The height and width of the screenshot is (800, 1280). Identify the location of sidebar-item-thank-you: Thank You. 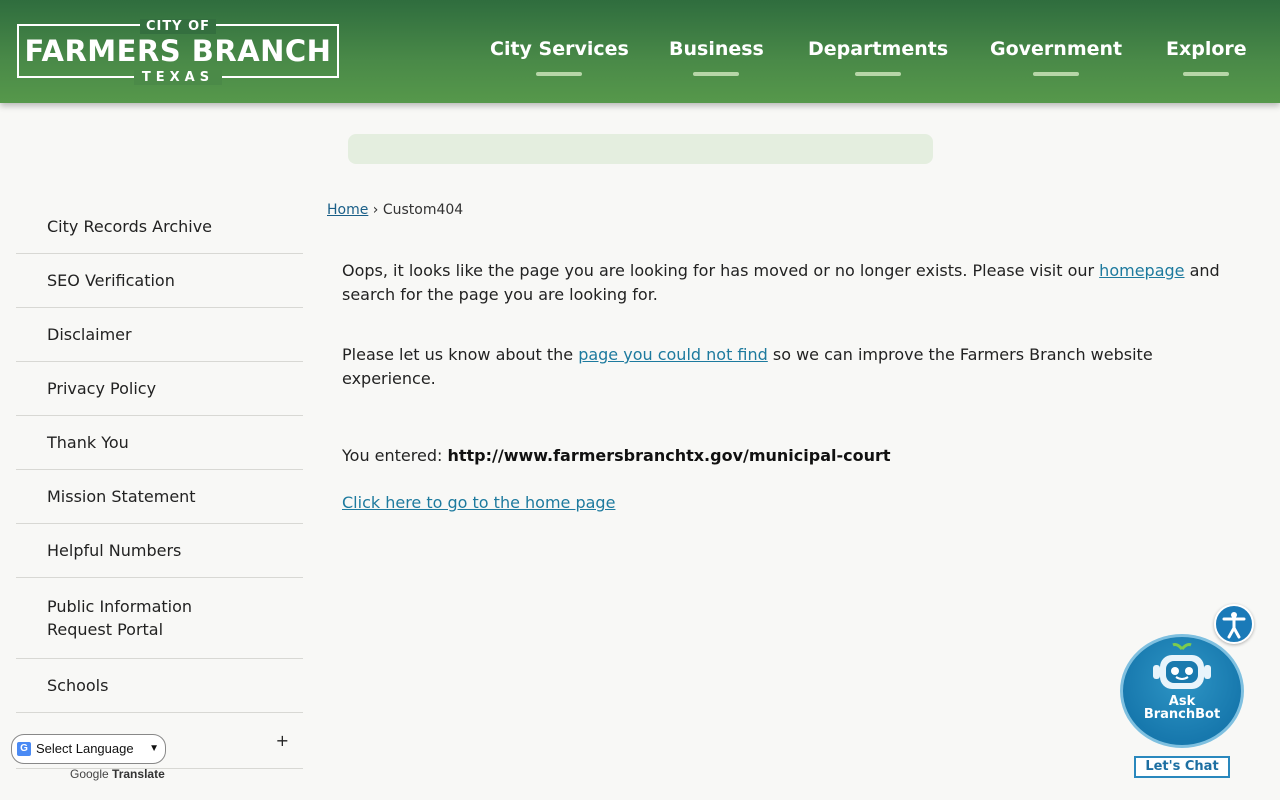
(159, 443).